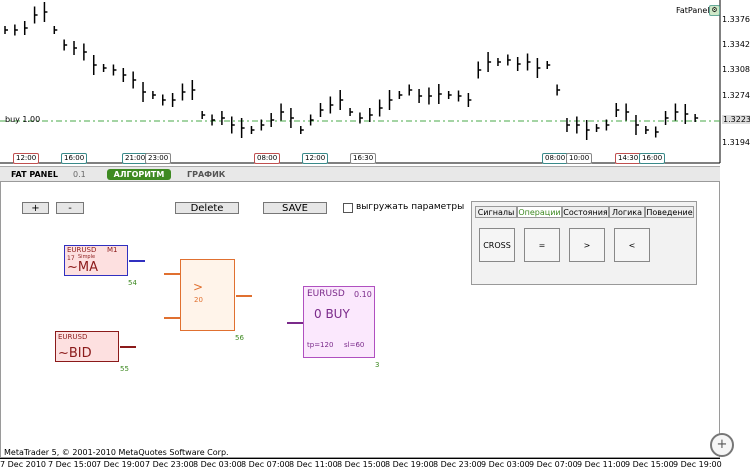 Image resolution: width=750 pixels, height=472 pixels. Describe the element at coordinates (542, 245) in the screenshot. I see `equal-operation-button: =` at that location.